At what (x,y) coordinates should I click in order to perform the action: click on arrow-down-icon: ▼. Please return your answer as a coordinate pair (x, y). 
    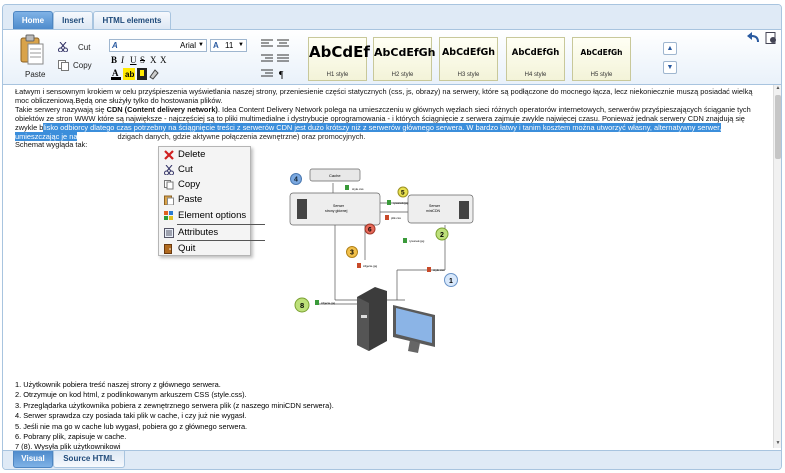
    Looking at the image, I should click on (670, 67).